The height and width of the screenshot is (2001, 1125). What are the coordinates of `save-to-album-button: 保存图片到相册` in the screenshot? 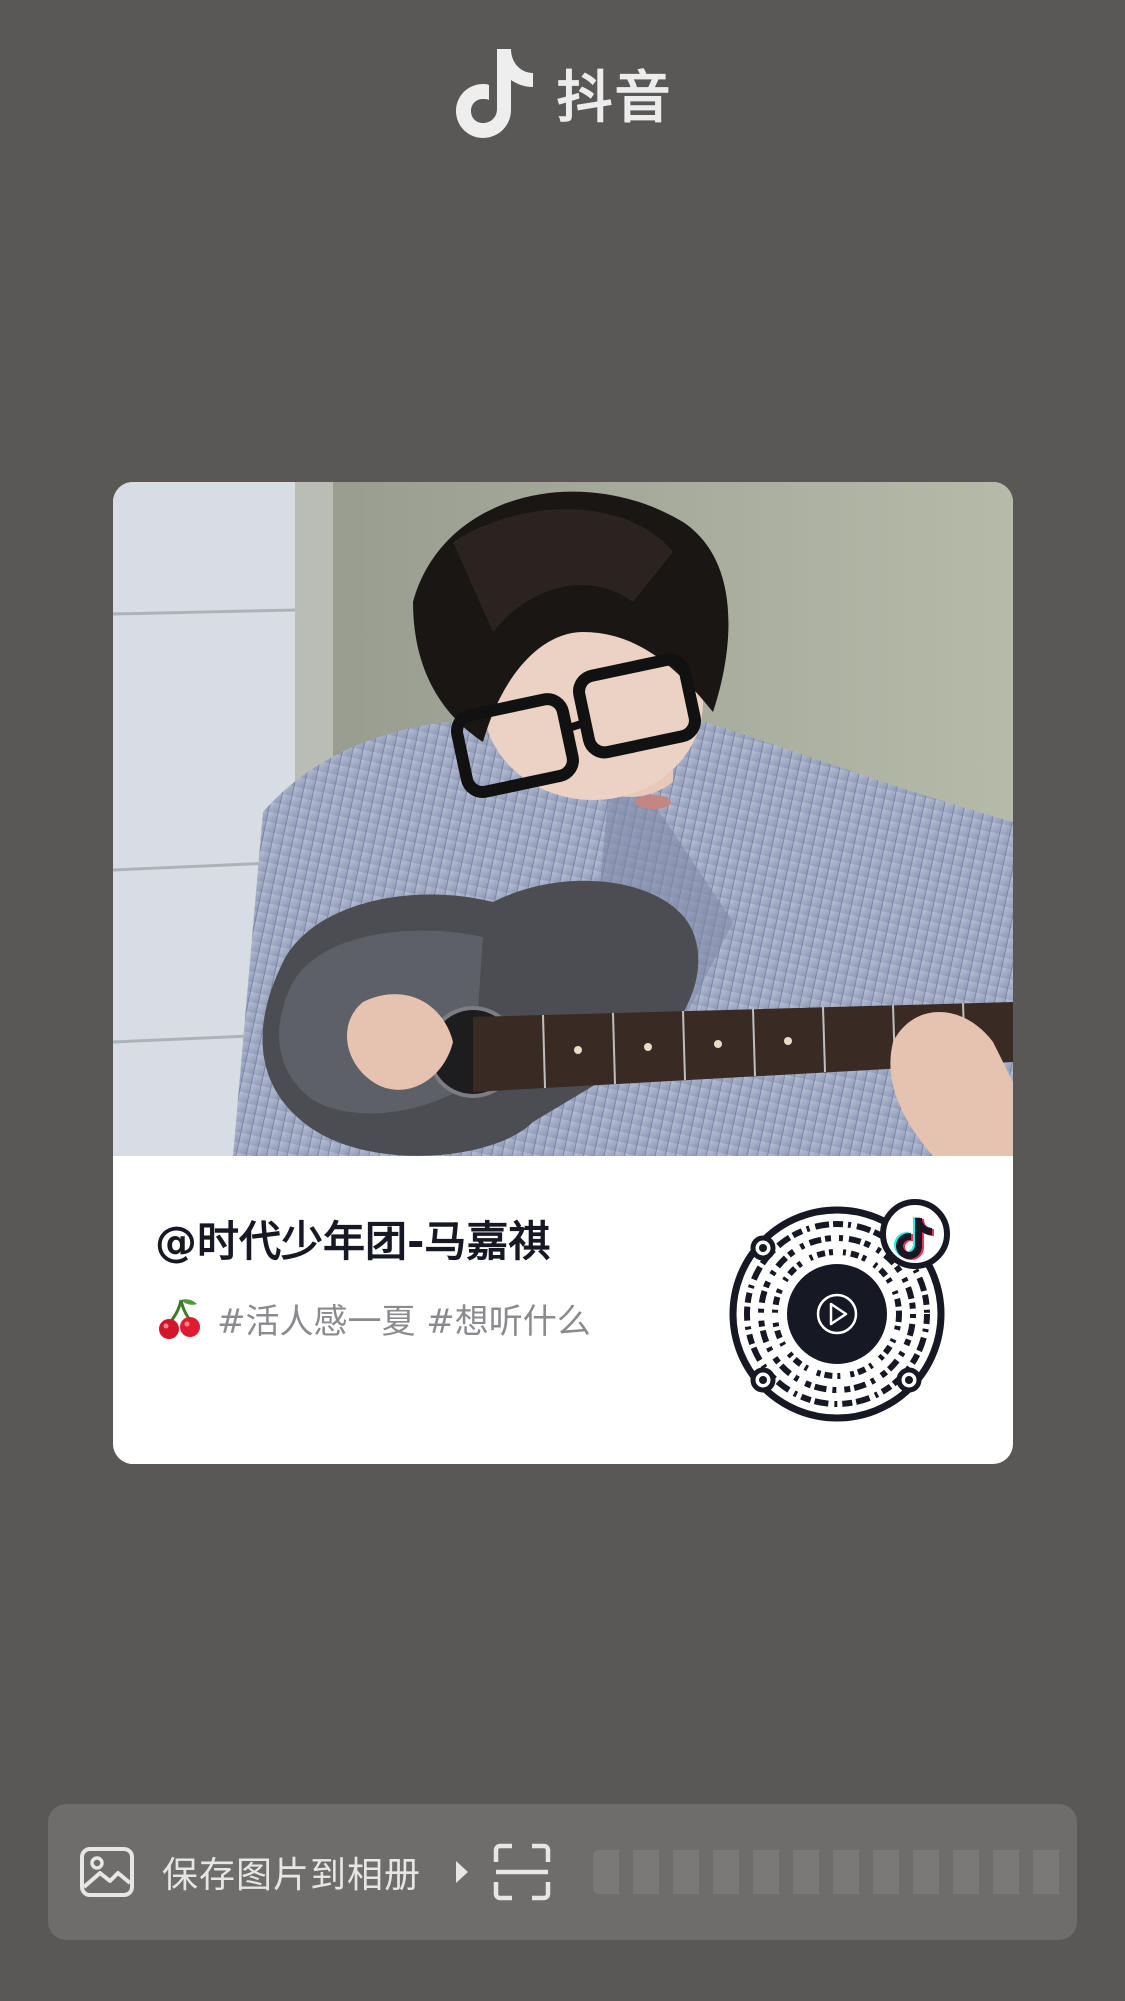 It's located at (274, 1872).